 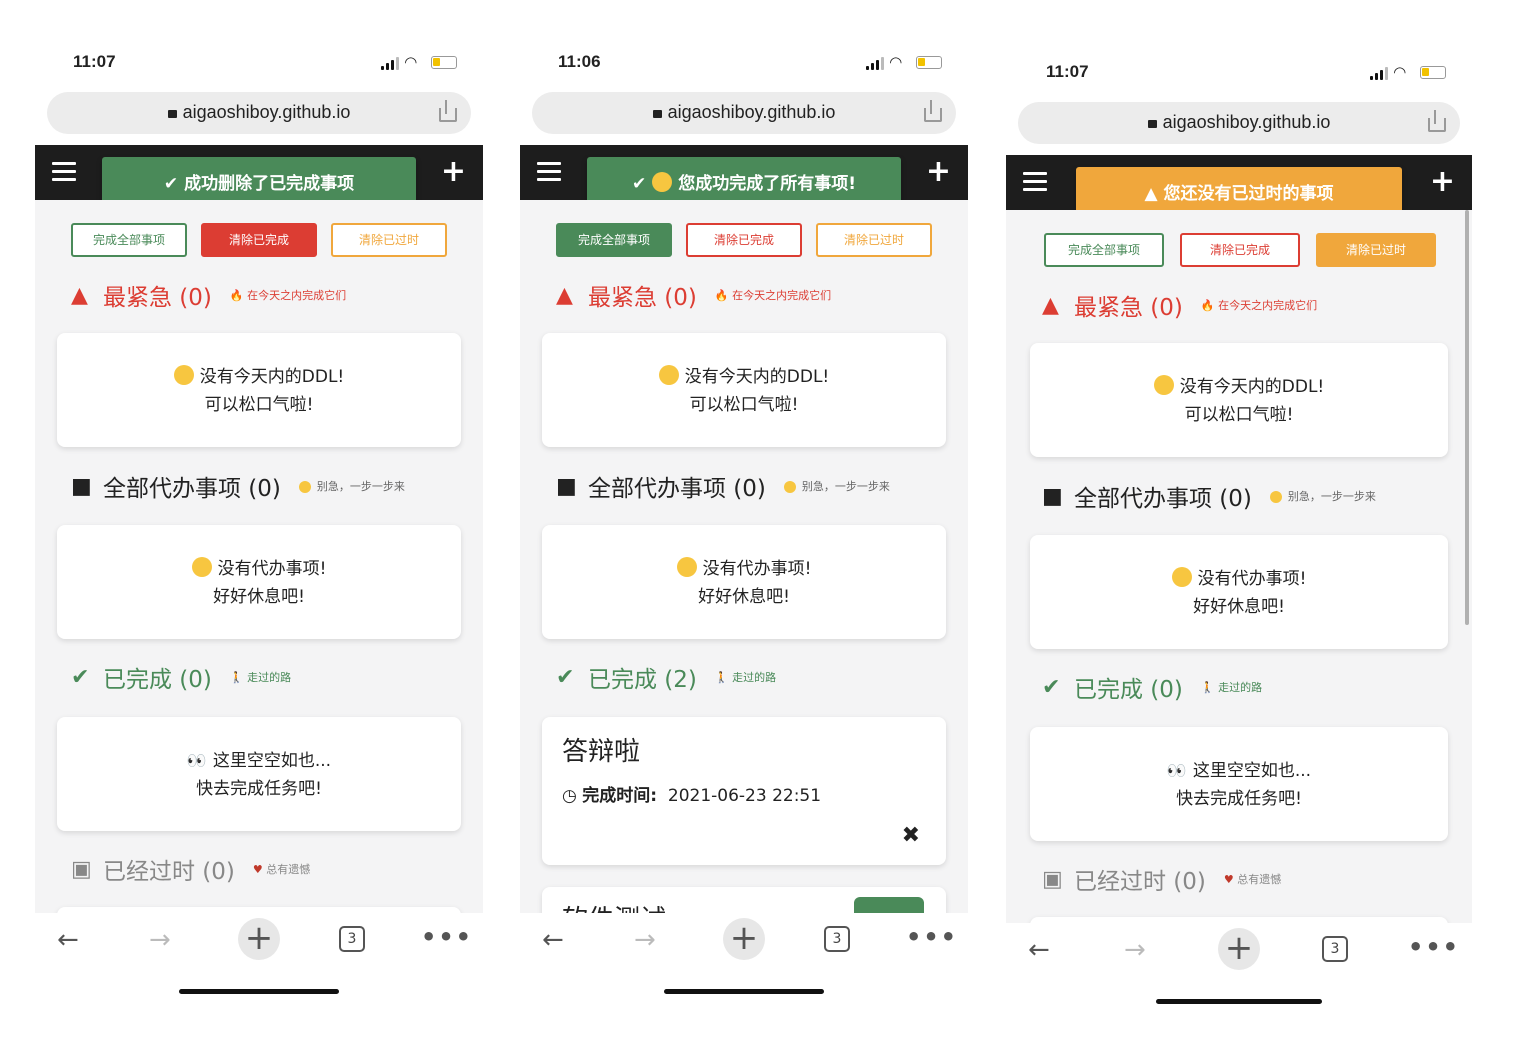 What do you see at coordinates (1331, 496) in the screenshot?
I see `todo-hint: 别急，一步一步来` at bounding box center [1331, 496].